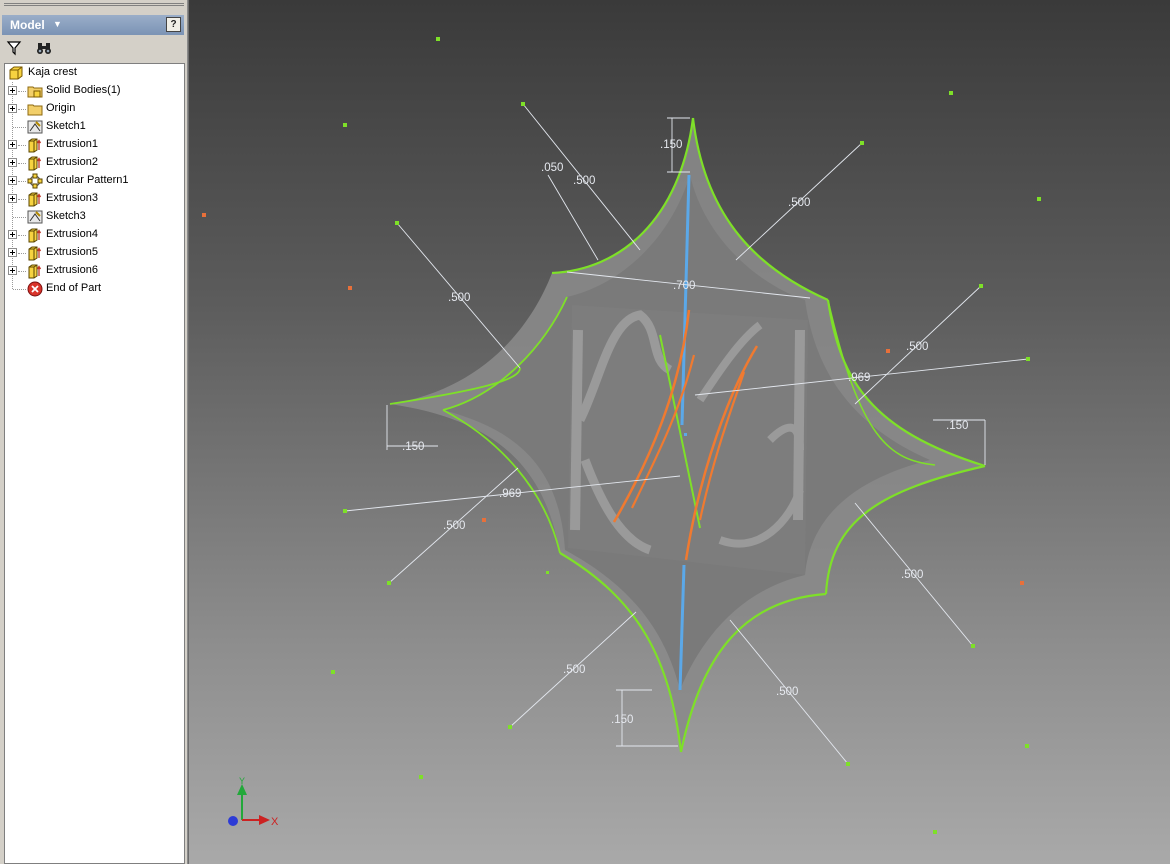 The image size is (1170, 864). I want to click on tree-node-extrusion5: Extrusion5, so click(94, 253).